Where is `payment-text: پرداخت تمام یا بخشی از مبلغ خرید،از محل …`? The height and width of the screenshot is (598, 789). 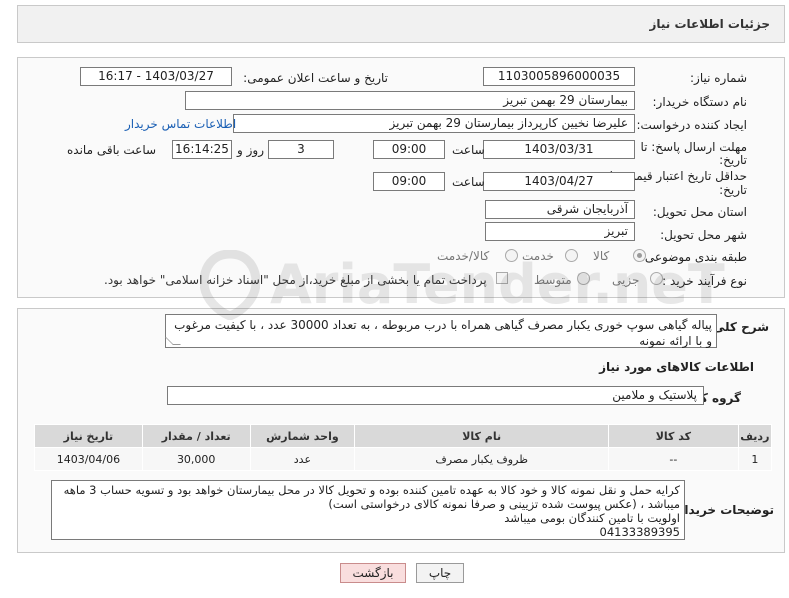 payment-text: پرداخت تمام یا بخشی از مبلغ خرید،از محل … is located at coordinates (295, 280).